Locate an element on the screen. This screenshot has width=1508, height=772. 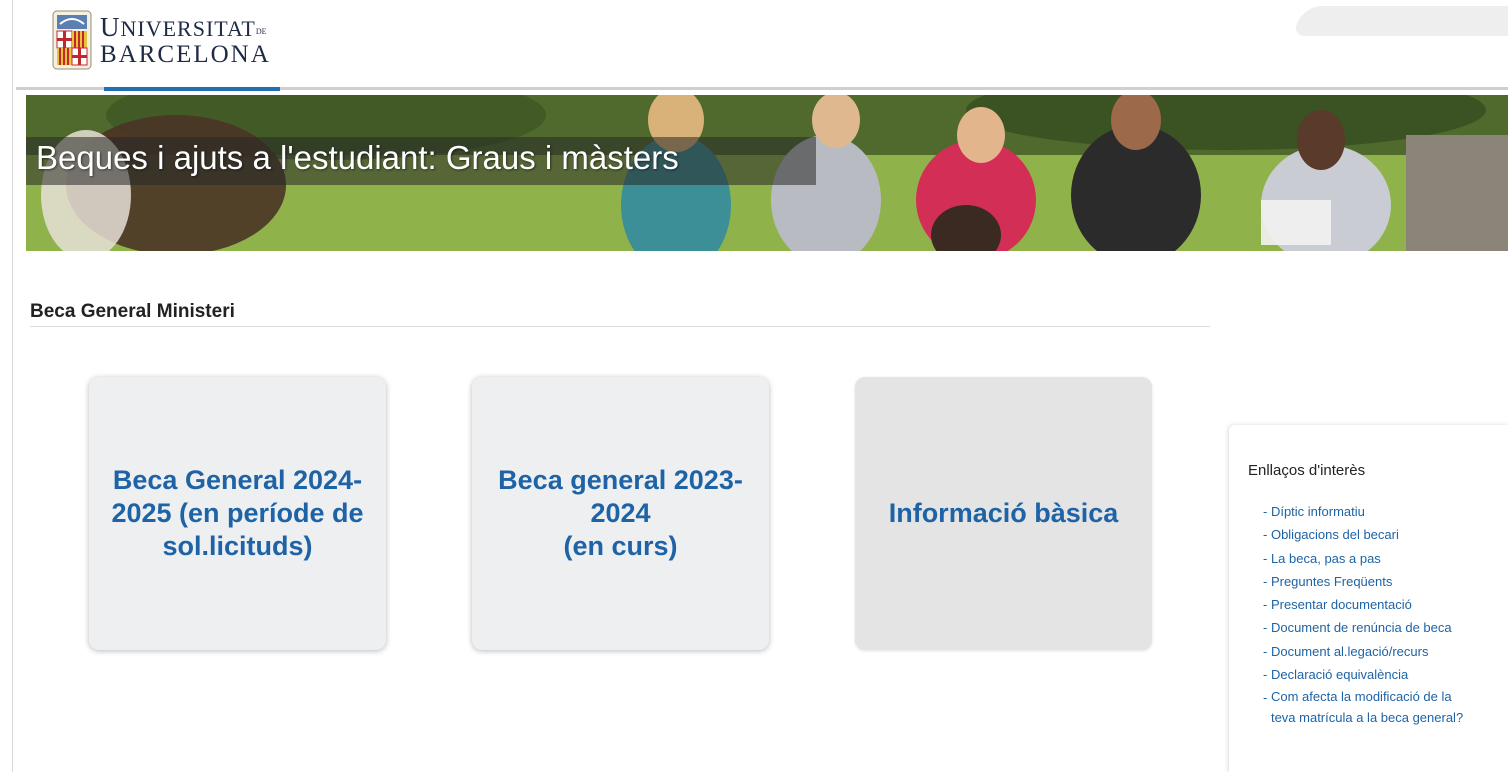
link-text: La beca, pas a pas is located at coordinates (1325, 558).